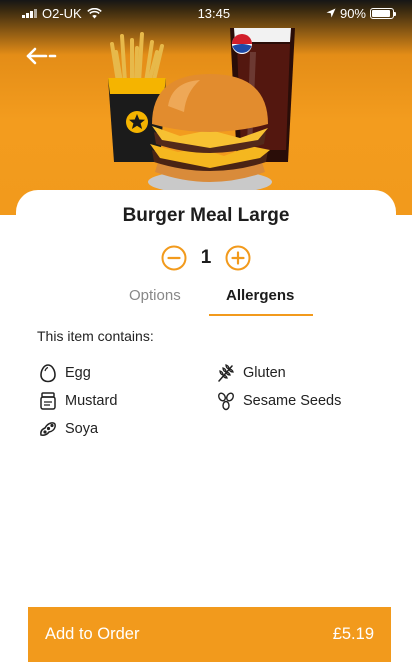  What do you see at coordinates (95, 336) in the screenshot?
I see `allergens-heading: This item contains:` at bounding box center [95, 336].